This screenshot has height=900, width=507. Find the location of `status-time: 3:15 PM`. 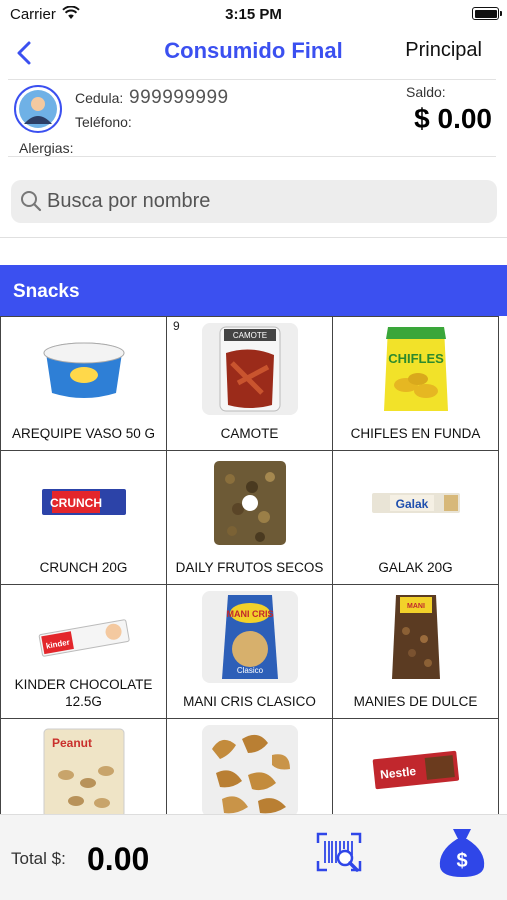

status-time: 3:15 PM is located at coordinates (253, 14).